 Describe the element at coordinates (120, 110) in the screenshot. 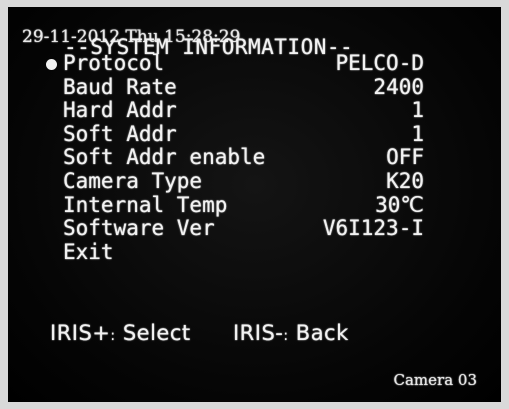

I see `menu-item-label: Hard Addr` at that location.